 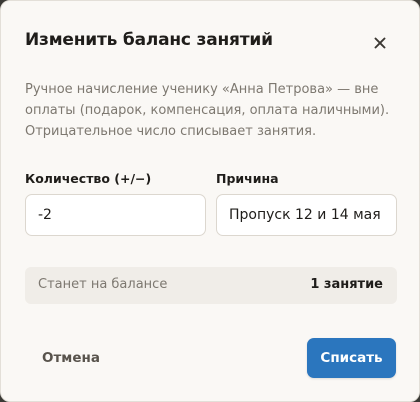 What do you see at coordinates (247, 178) in the screenshot?
I see `reason-label: Причина` at bounding box center [247, 178].